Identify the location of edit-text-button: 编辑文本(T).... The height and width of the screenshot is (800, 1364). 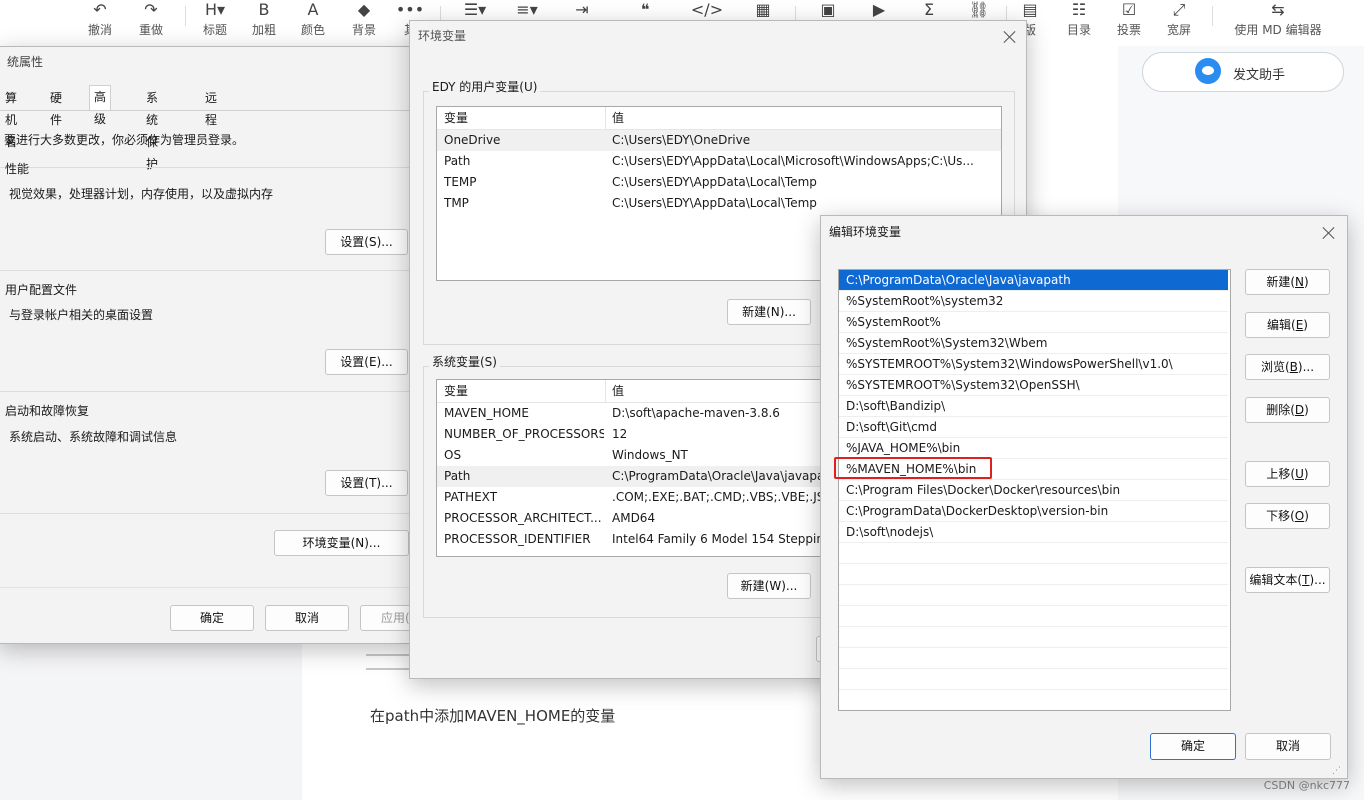
(1287, 580).